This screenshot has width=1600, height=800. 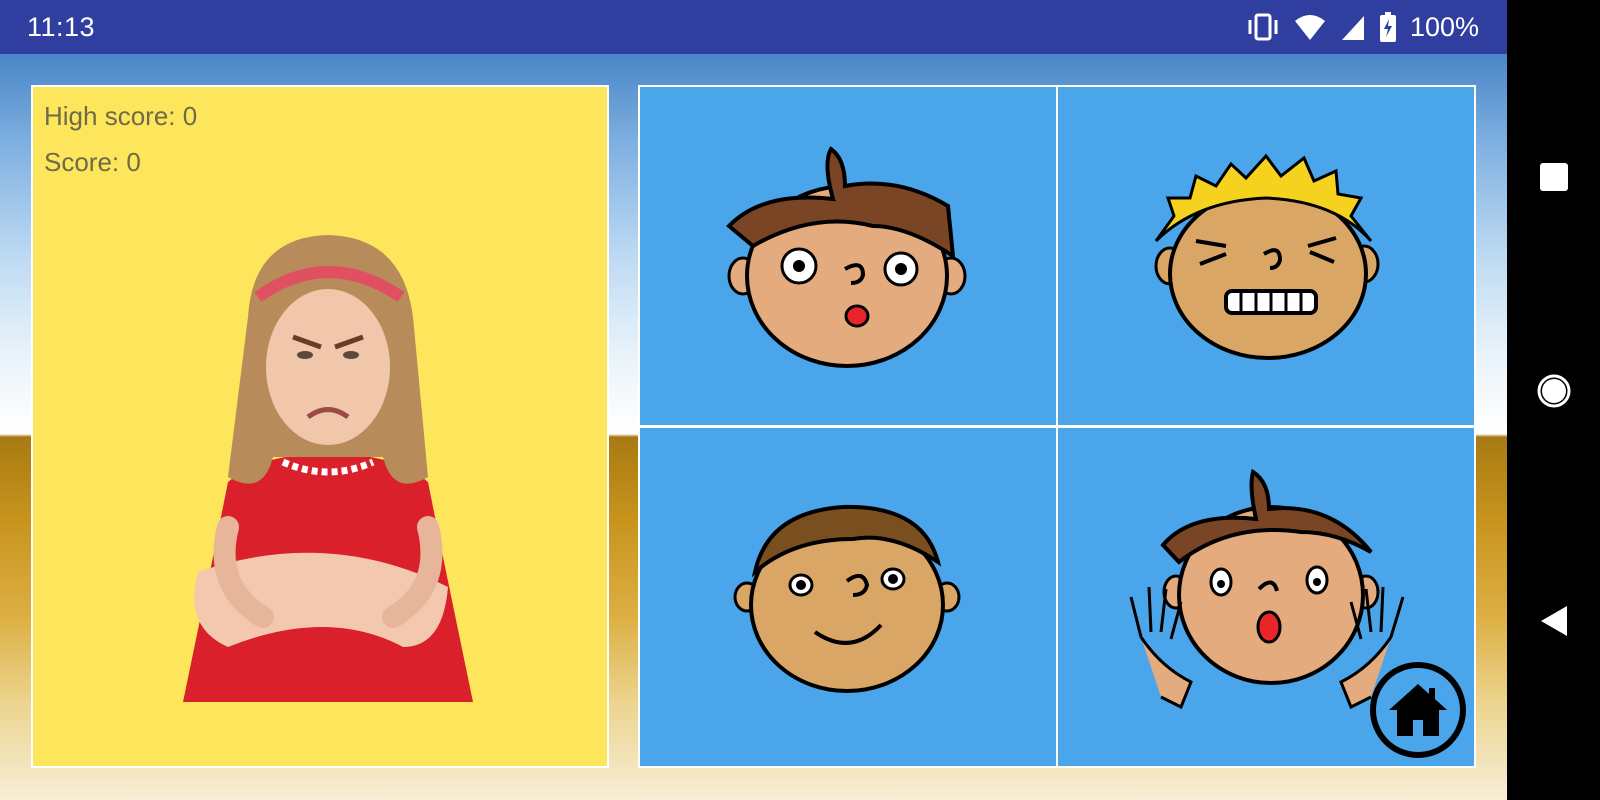 I want to click on home-icon, so click(x=1418, y=710).